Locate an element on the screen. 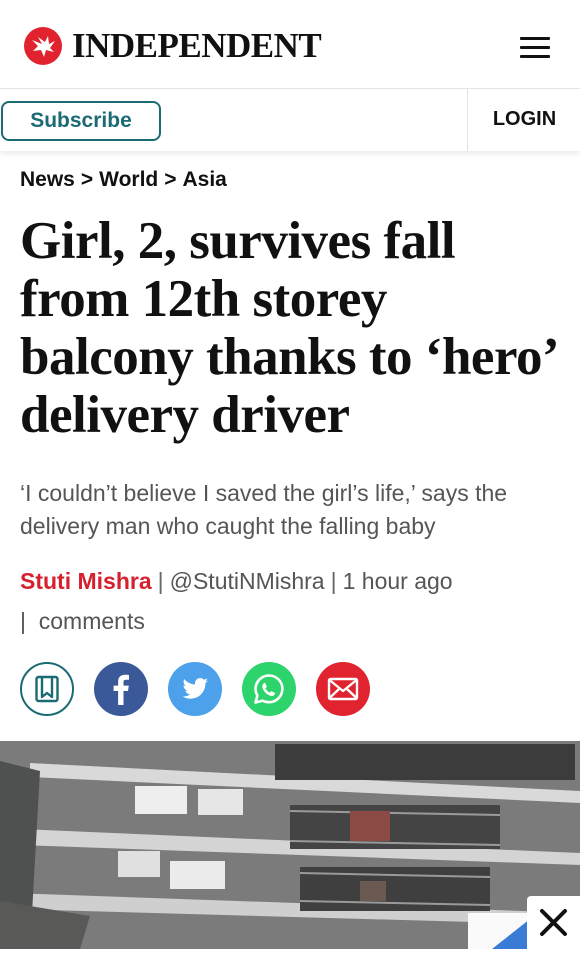 The height and width of the screenshot is (954, 580). breadcrumb-asia: Asia is located at coordinates (205, 179).